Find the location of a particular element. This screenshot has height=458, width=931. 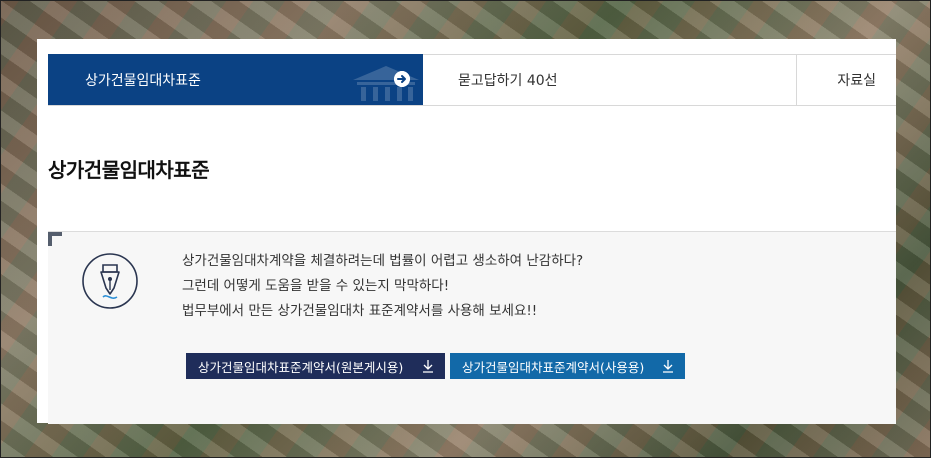

button-label: 상가건물임대차표준계약서(사용용) is located at coordinates (553, 367).